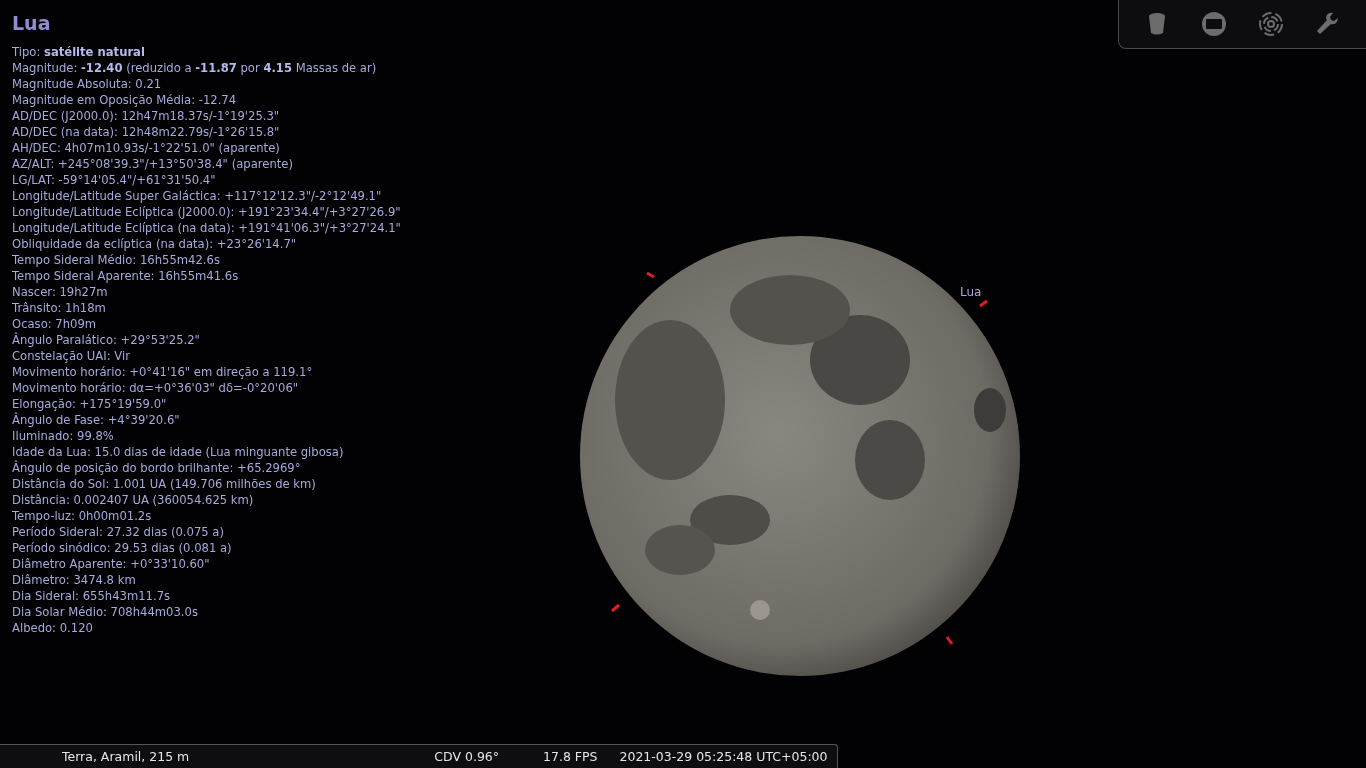 This screenshot has height=768, width=1366. I want to click on info-line: Dia Solar Médio: 708h44m03.0s, so click(105, 612).